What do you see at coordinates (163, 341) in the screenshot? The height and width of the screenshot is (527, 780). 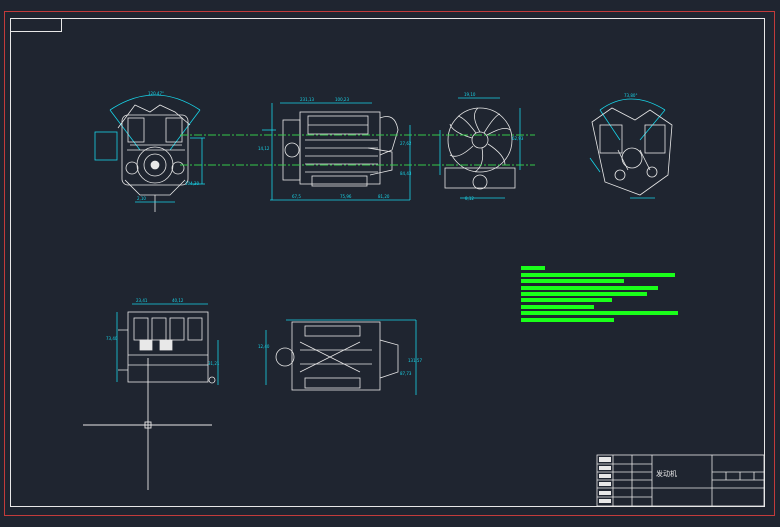 I see `engine-top-view: 23,41 40,12 73,40 31,21` at bounding box center [163, 341].